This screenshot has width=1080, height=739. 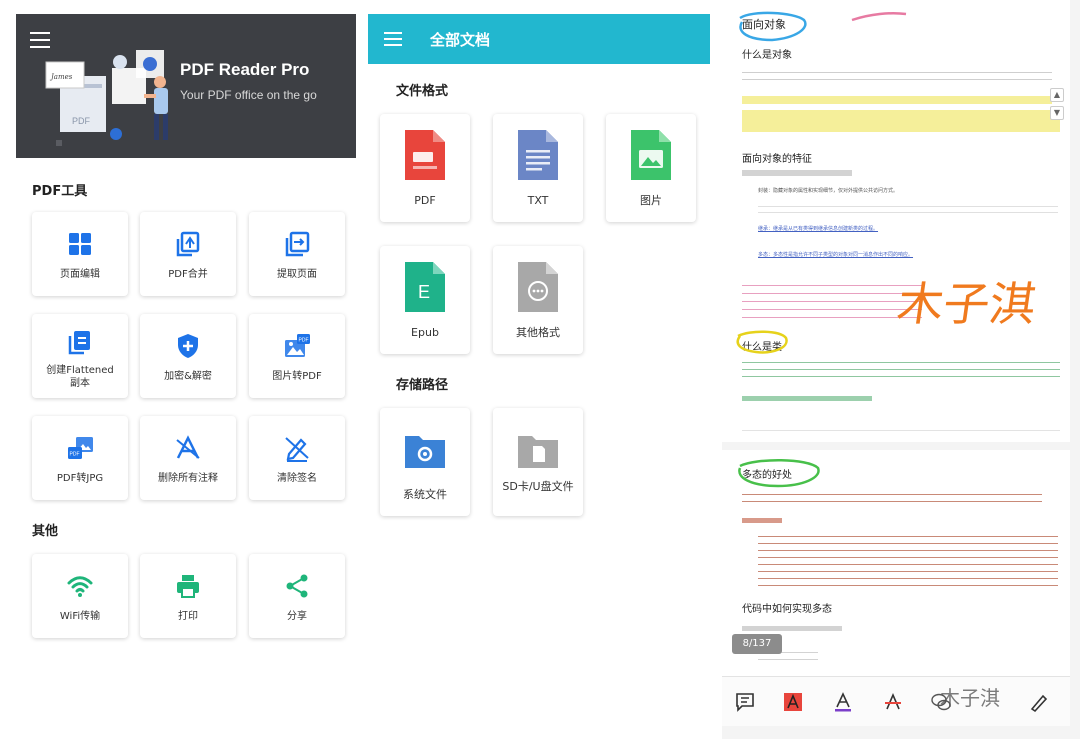 What do you see at coordinates (245, 69) in the screenshot?
I see `banner-title: PDF Reader Pro` at bounding box center [245, 69].